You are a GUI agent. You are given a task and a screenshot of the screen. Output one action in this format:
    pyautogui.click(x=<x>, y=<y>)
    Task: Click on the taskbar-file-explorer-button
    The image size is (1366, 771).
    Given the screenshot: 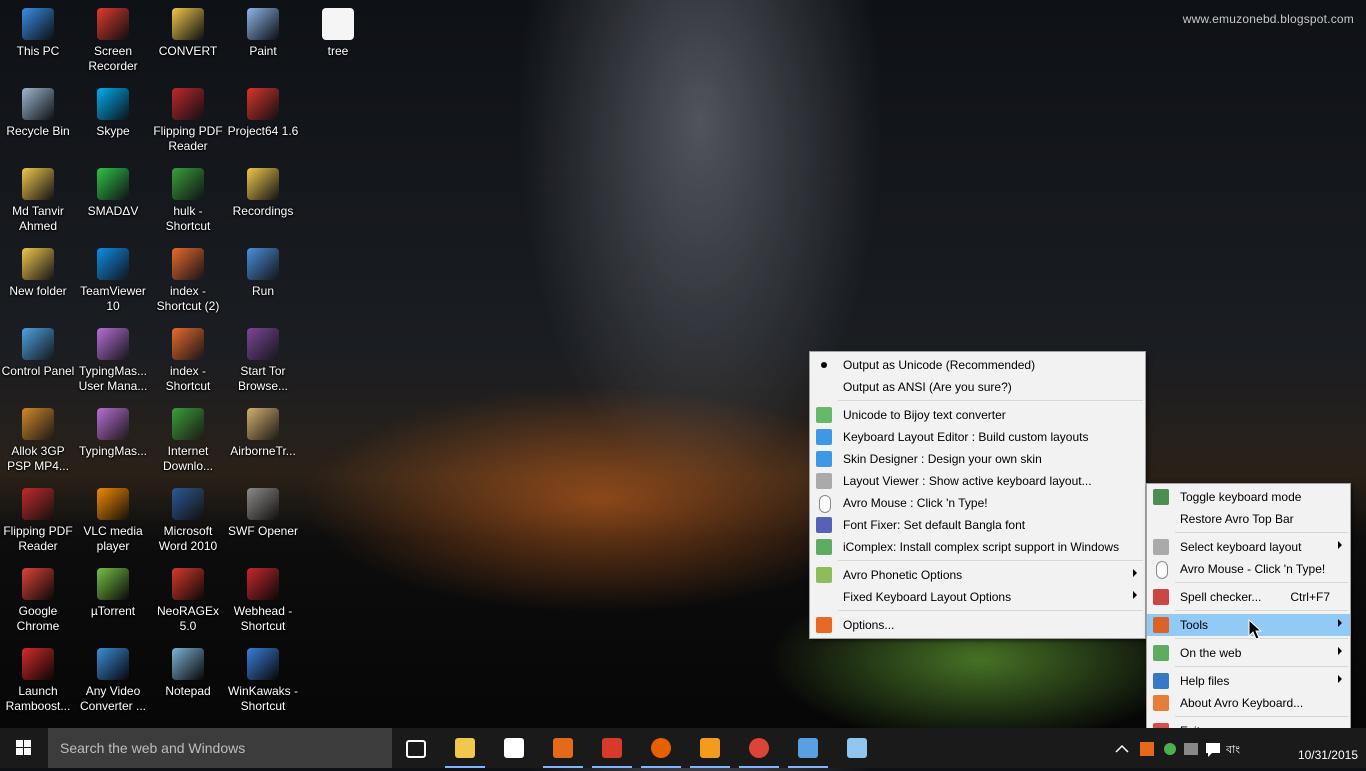 What is the action you would take?
    pyautogui.click(x=465, y=748)
    